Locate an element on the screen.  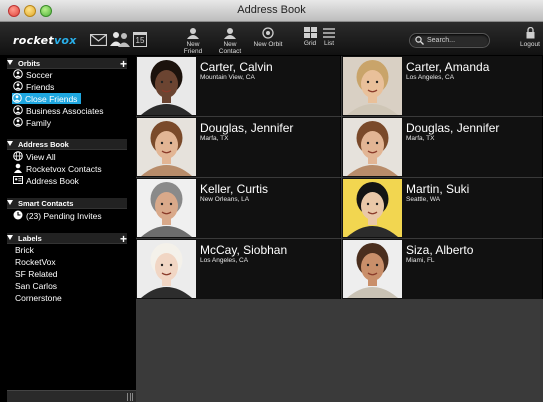
sidebar-footer is located at coordinates (71, 396).